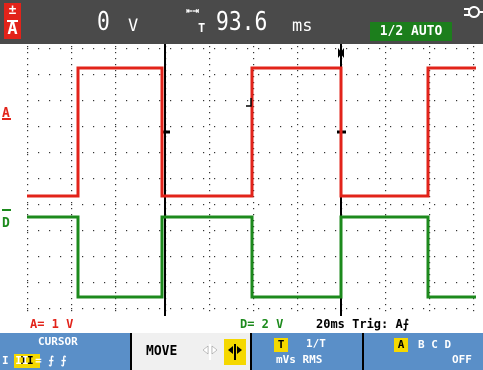 This screenshot has height=370, width=483. What do you see at coordinates (193, 10) in the screenshot?
I see `delta-t-icon: ⇤⇥` at bounding box center [193, 10].